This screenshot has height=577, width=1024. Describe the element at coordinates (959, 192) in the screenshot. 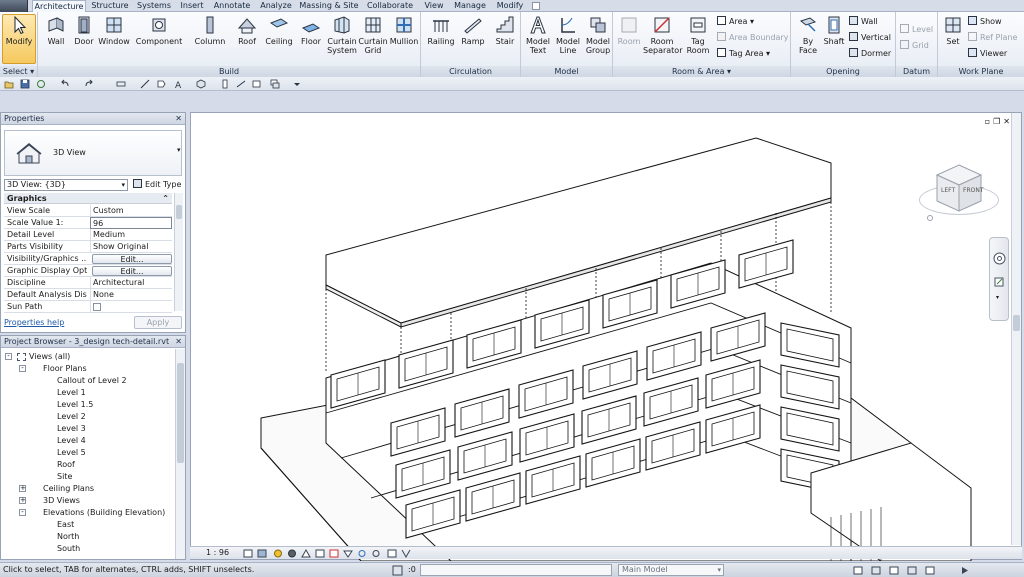

I see `view-cube: LEFT FRONT` at that location.